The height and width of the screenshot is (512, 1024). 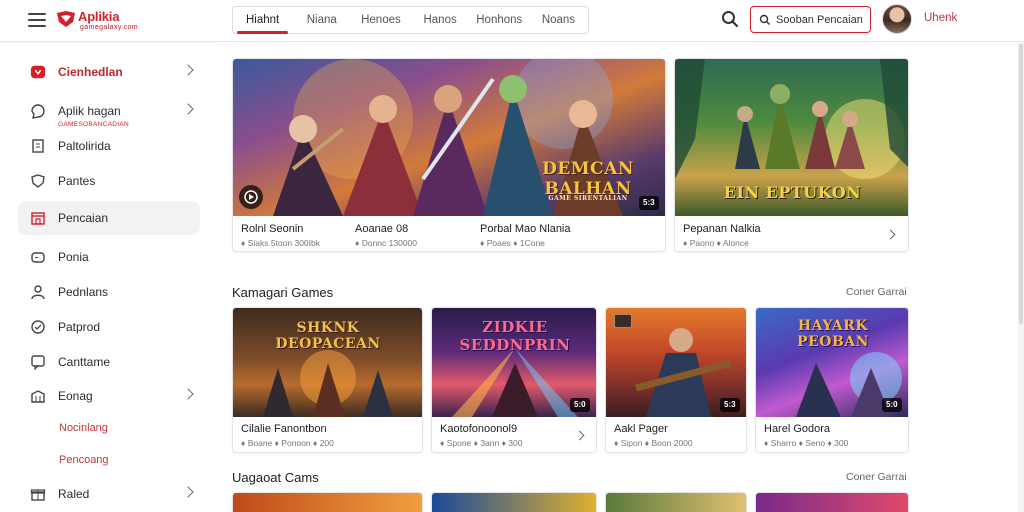 What do you see at coordinates (327, 362) in the screenshot?
I see `game-card-art: SHKNK DEOPACEAN` at bounding box center [327, 362].